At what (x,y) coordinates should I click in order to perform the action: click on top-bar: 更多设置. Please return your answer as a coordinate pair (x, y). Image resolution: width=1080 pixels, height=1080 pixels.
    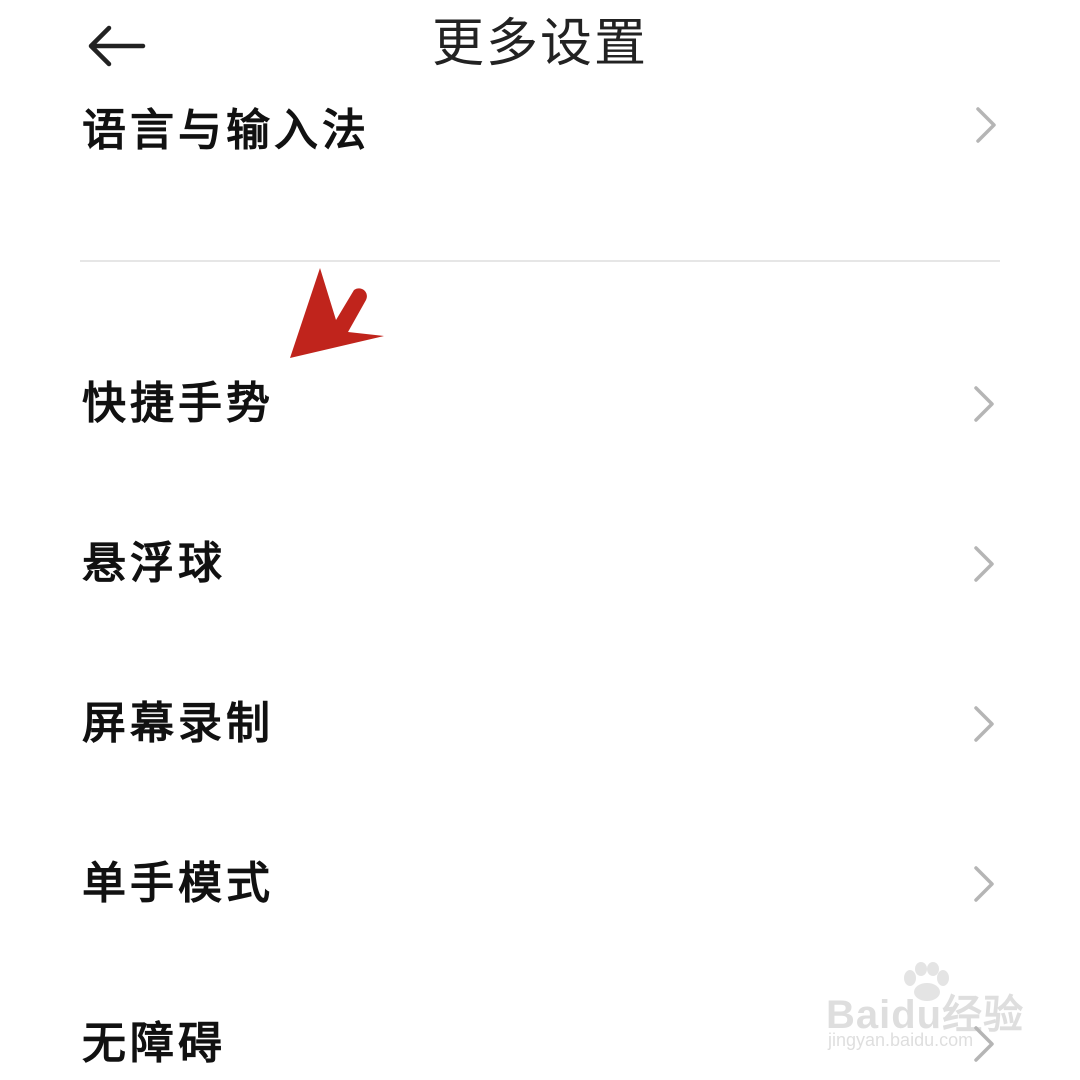
    Looking at the image, I should click on (540, 47).